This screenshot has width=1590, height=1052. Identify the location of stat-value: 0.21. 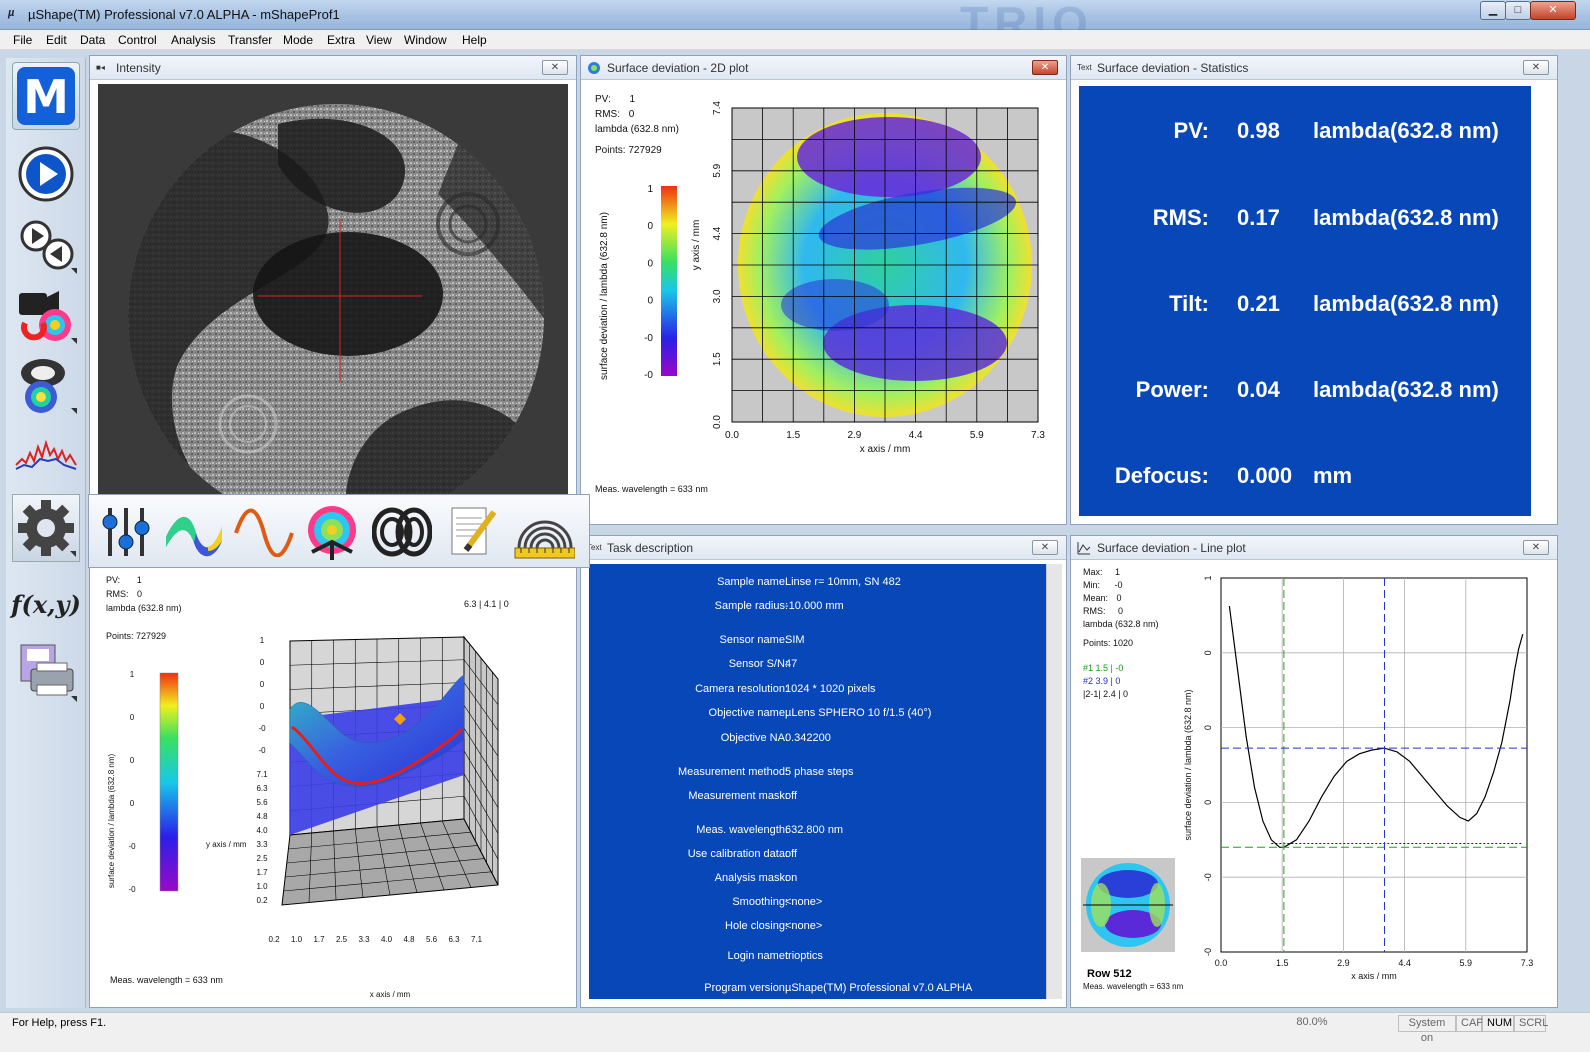
(1258, 303).